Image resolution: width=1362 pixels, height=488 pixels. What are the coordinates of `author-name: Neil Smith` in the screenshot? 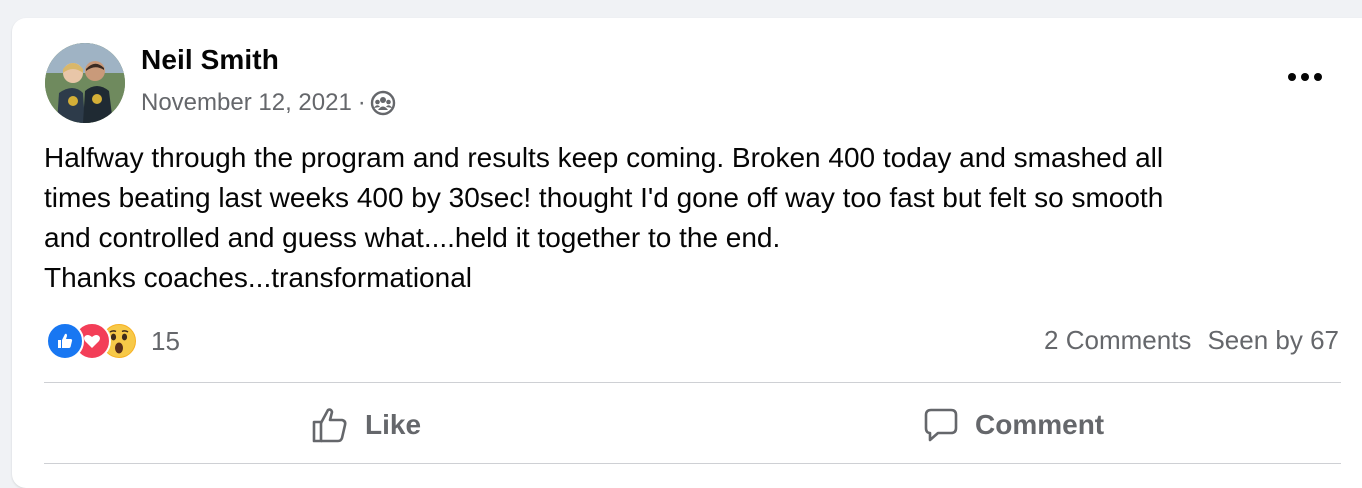 It's located at (210, 60).